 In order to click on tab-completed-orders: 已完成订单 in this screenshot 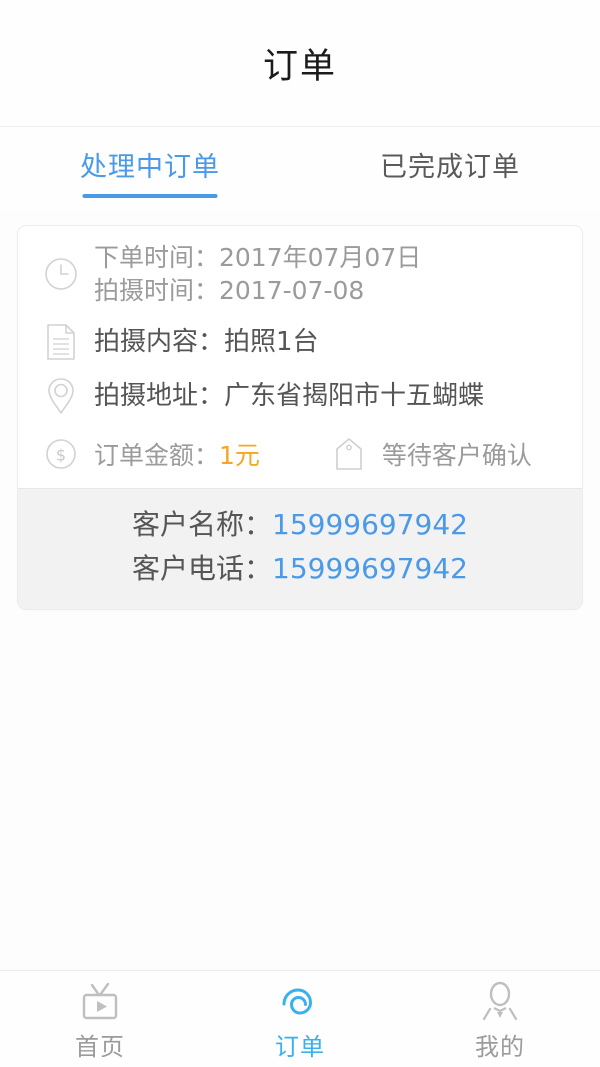, I will do `click(450, 169)`.